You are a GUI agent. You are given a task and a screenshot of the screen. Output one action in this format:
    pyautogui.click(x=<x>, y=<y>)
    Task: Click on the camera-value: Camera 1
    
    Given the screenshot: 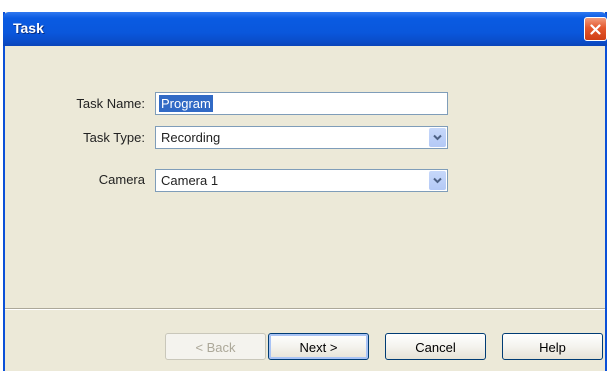 What is the action you would take?
    pyautogui.click(x=190, y=180)
    